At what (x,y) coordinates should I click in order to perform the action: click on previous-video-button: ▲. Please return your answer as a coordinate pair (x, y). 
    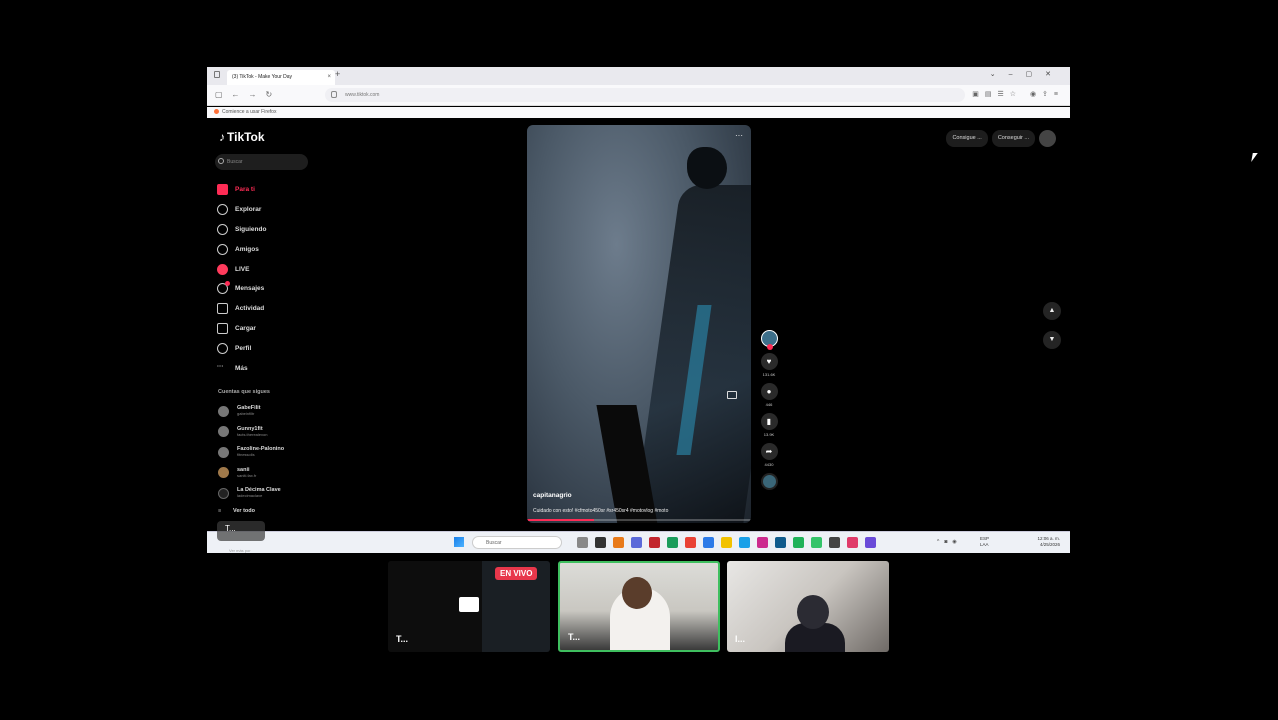
    Looking at the image, I should click on (1052, 311).